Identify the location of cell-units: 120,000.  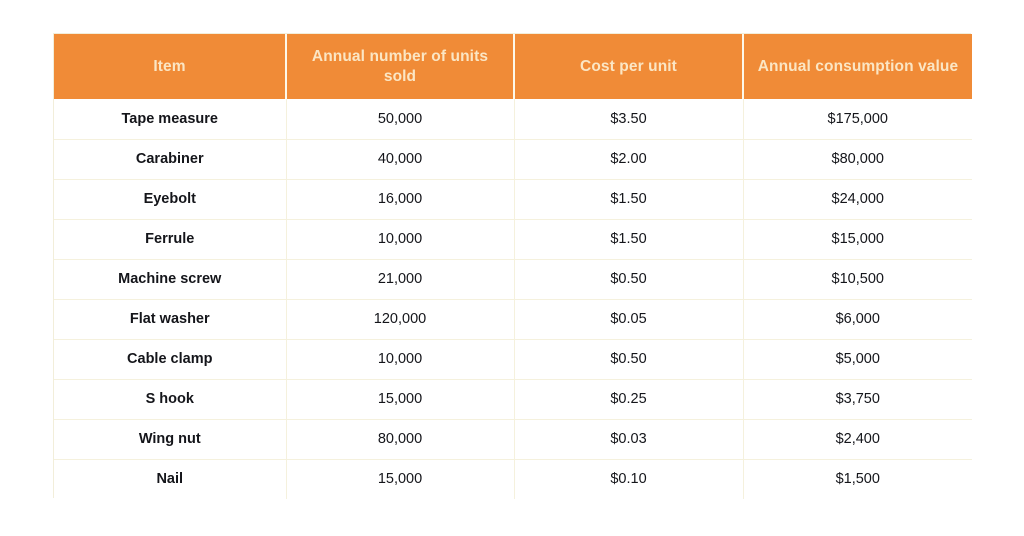
(400, 318).